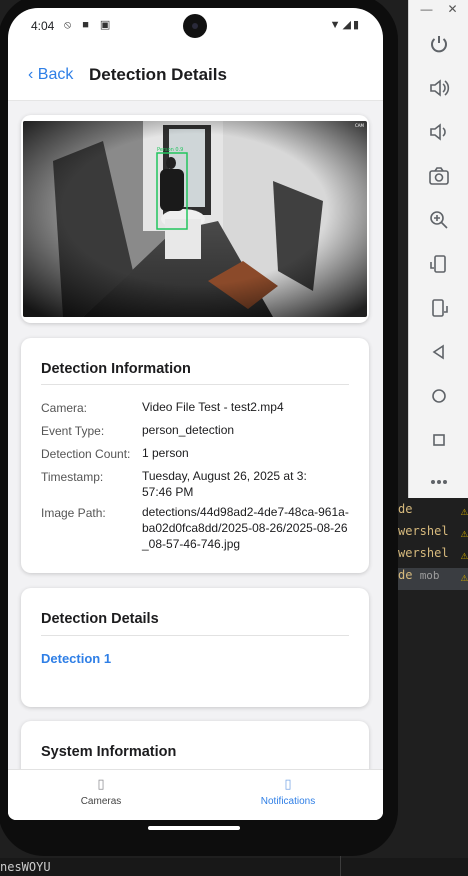 Image resolution: width=468 pixels, height=876 pixels. What do you see at coordinates (438, 249) in the screenshot?
I see `emulator-toolbar: — ✕` at bounding box center [438, 249].